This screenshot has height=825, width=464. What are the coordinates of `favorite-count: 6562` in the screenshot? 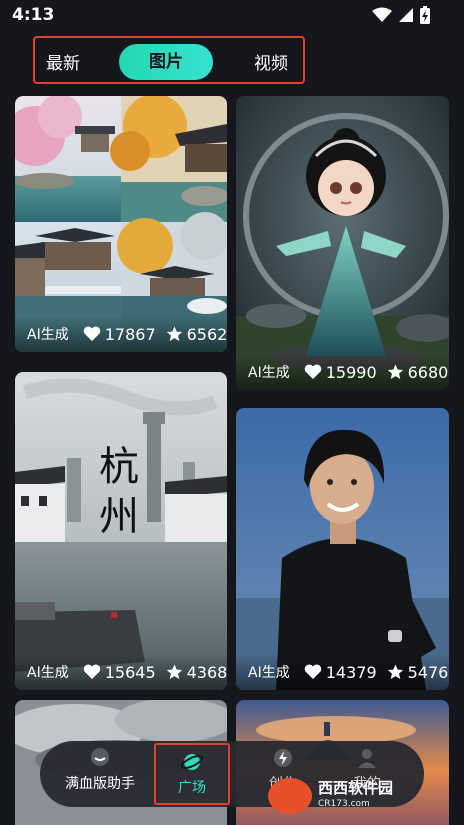 It's located at (196, 334).